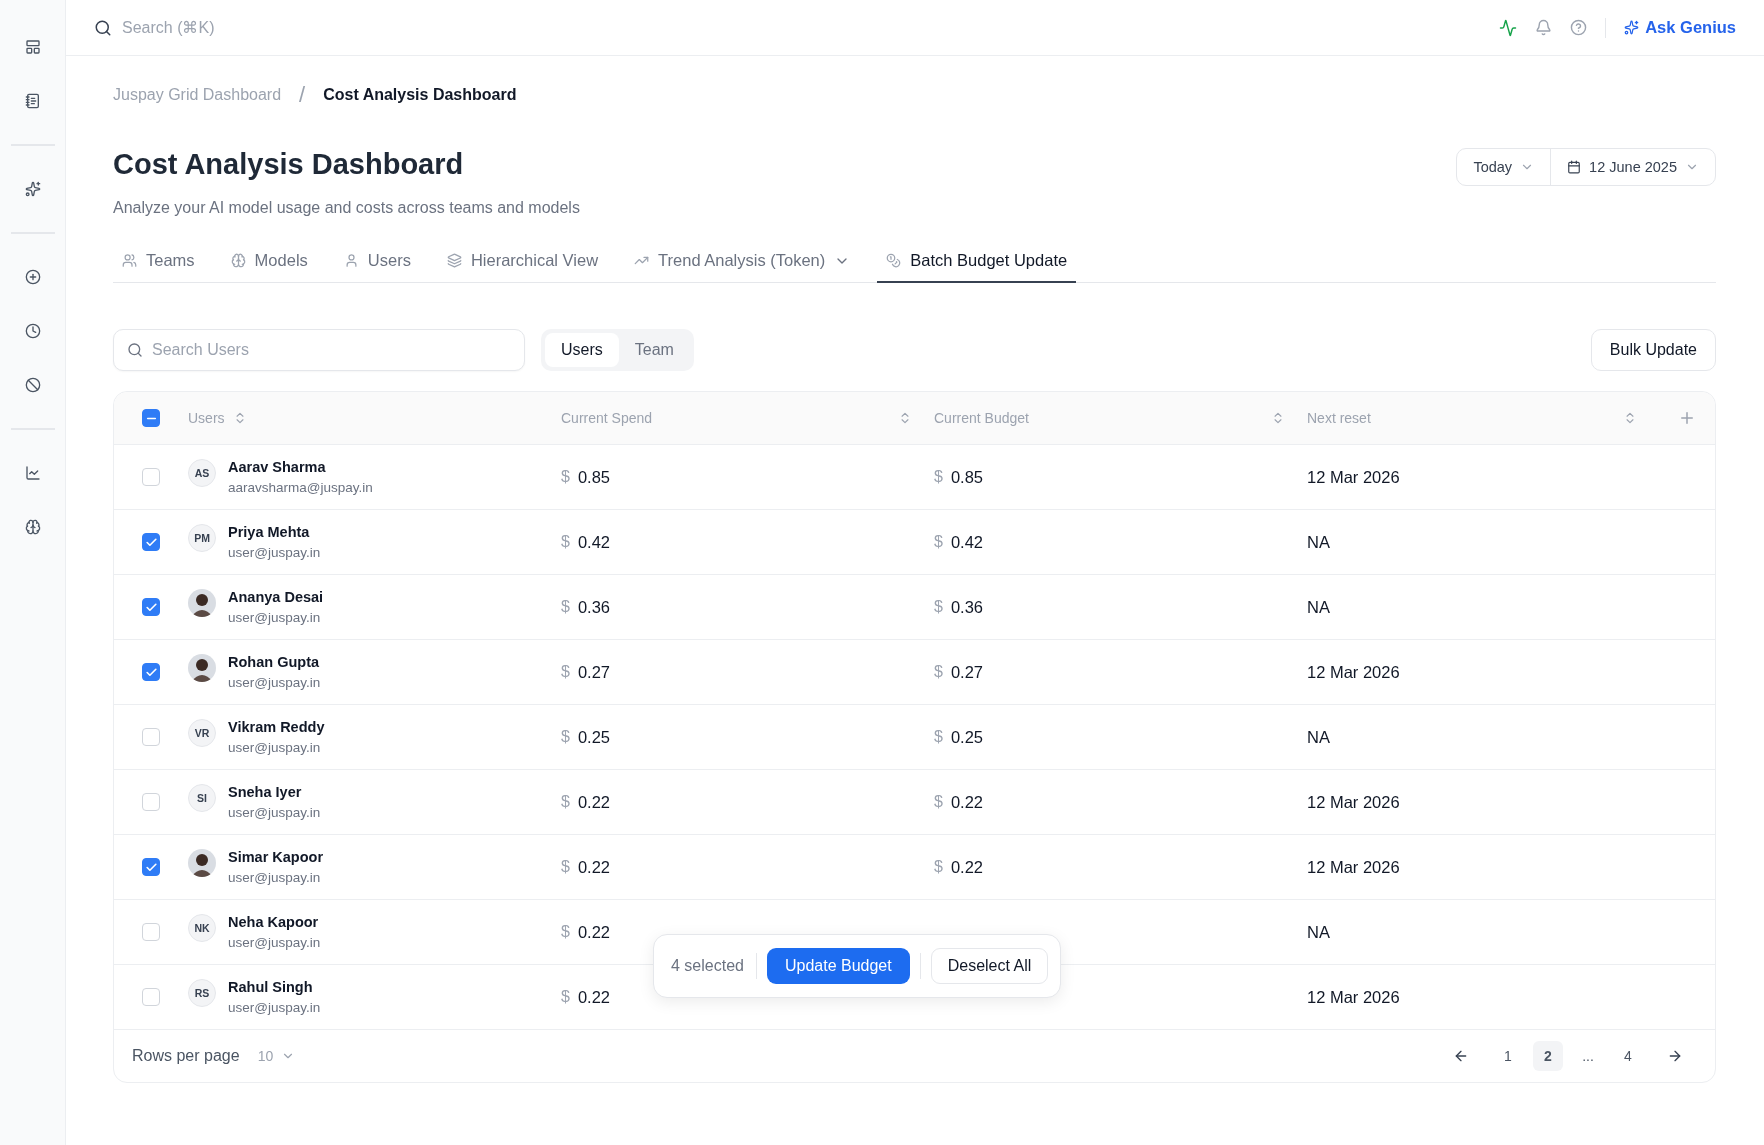  I want to click on page-title: Cost Analysis Dashboard, so click(289, 164).